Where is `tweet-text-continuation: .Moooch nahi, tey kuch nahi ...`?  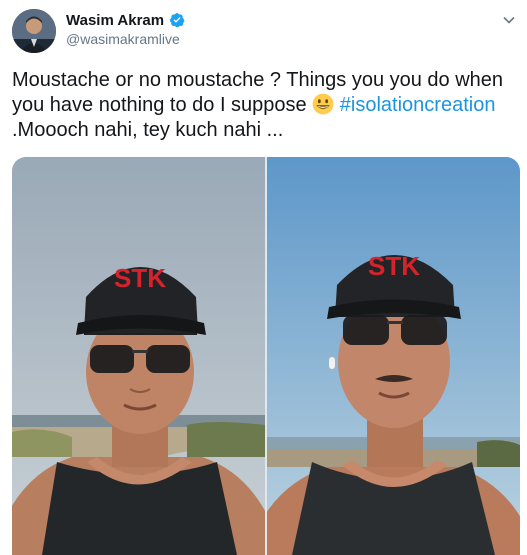 tweet-text-continuation: .Moooch nahi, tey kuch nahi ... is located at coordinates (148, 130).